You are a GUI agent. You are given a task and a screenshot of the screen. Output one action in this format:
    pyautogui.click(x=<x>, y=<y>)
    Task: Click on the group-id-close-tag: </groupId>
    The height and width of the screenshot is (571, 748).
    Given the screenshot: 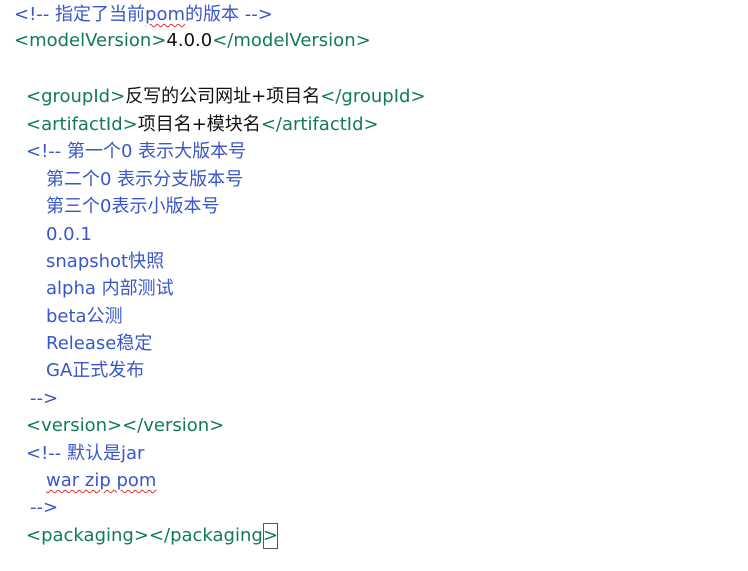 What is the action you would take?
    pyautogui.click(x=373, y=96)
    